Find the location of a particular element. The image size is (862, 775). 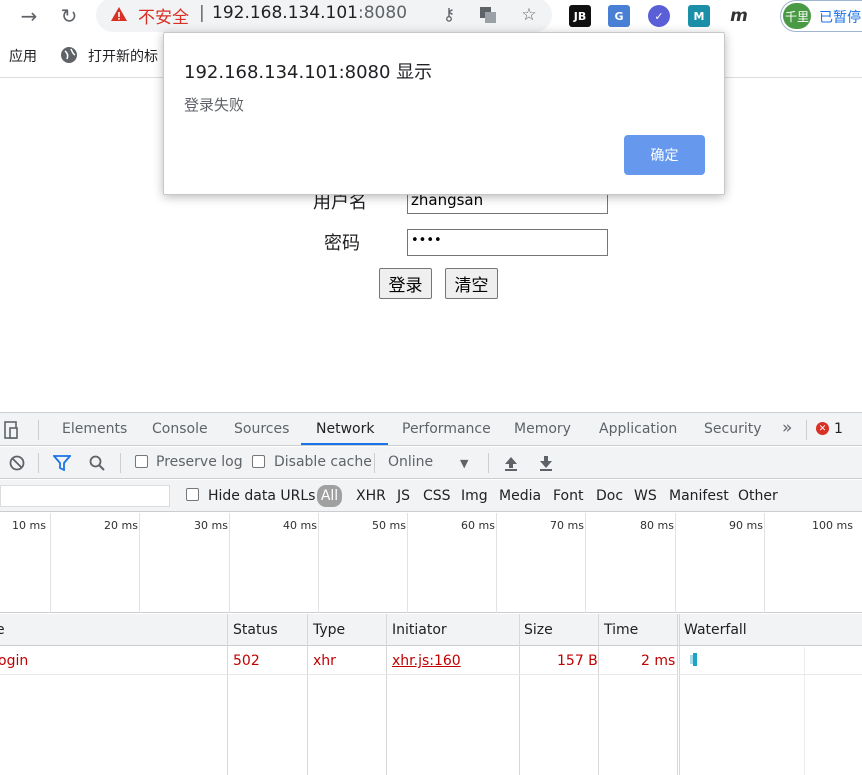

filter-type-xhr: XHR is located at coordinates (371, 496).